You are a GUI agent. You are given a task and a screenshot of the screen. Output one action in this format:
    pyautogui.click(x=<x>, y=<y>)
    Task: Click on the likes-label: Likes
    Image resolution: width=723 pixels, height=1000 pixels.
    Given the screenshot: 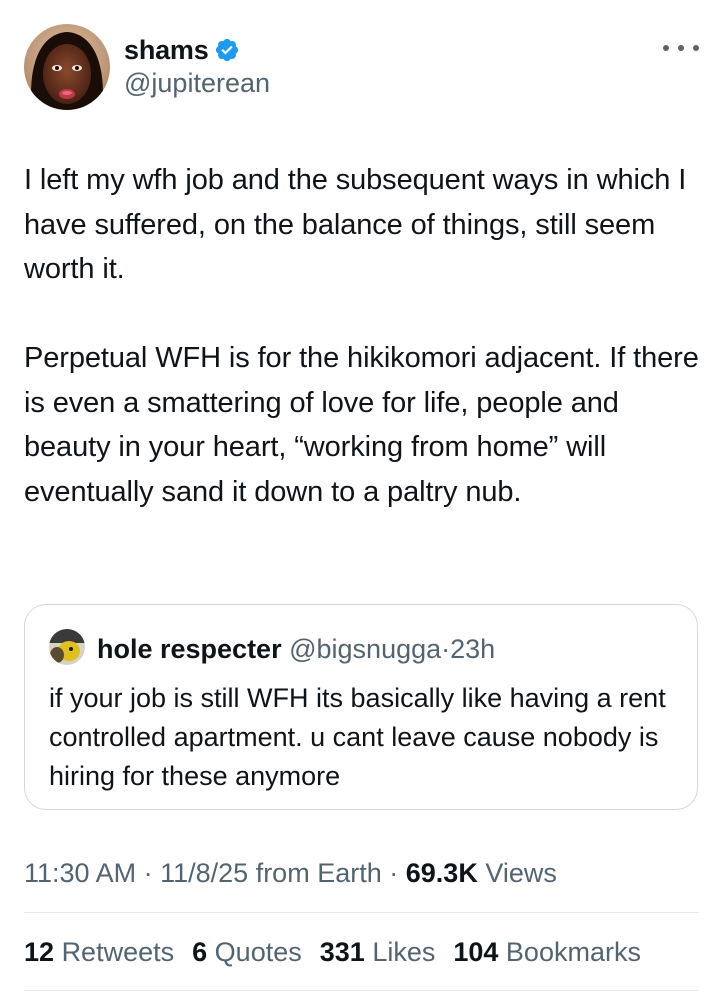 What is the action you would take?
    pyautogui.click(x=404, y=952)
    